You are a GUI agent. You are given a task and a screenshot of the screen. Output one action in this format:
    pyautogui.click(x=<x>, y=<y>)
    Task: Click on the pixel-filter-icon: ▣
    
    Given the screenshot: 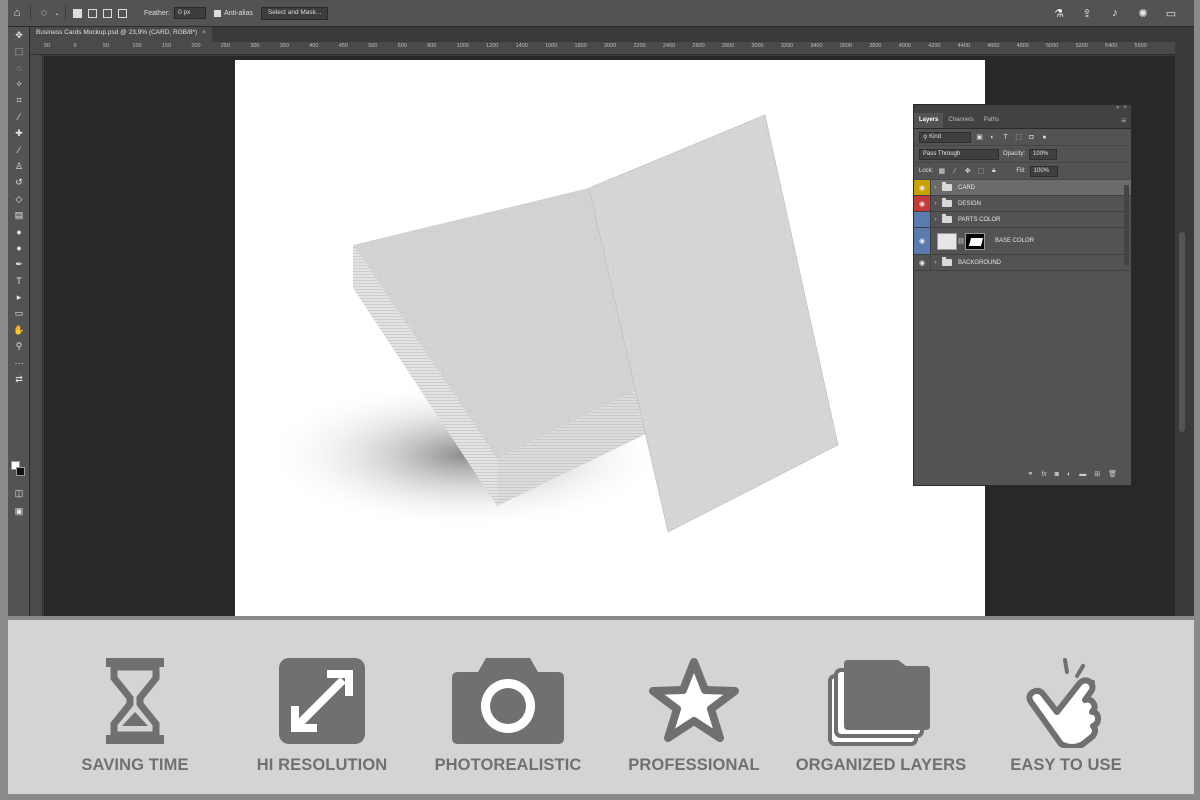 What is the action you would take?
    pyautogui.click(x=979, y=137)
    